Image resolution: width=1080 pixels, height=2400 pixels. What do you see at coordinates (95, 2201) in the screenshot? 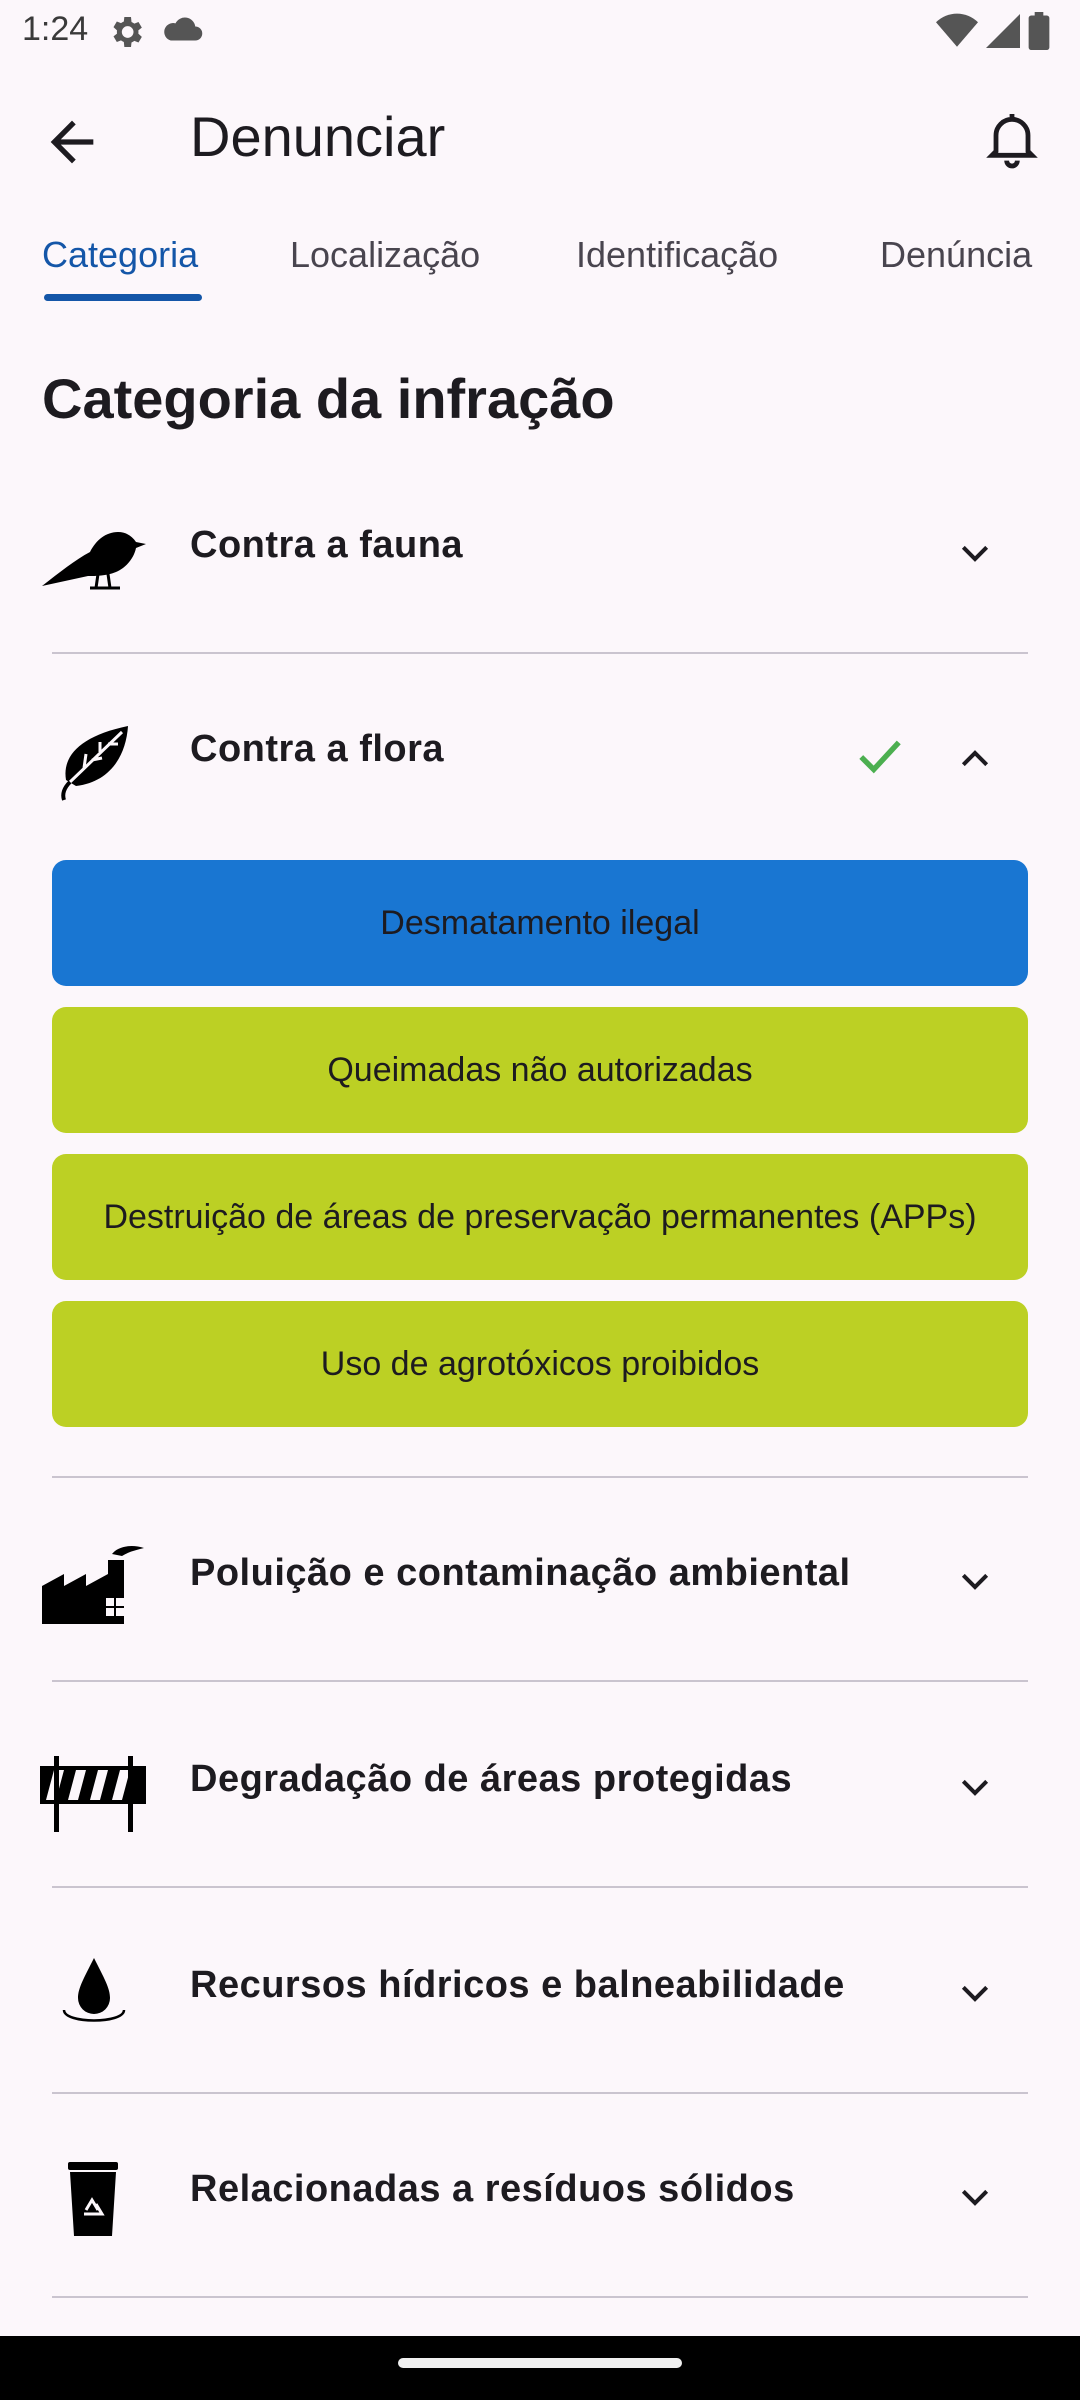
I see `recycle-bin-icon` at bounding box center [95, 2201].